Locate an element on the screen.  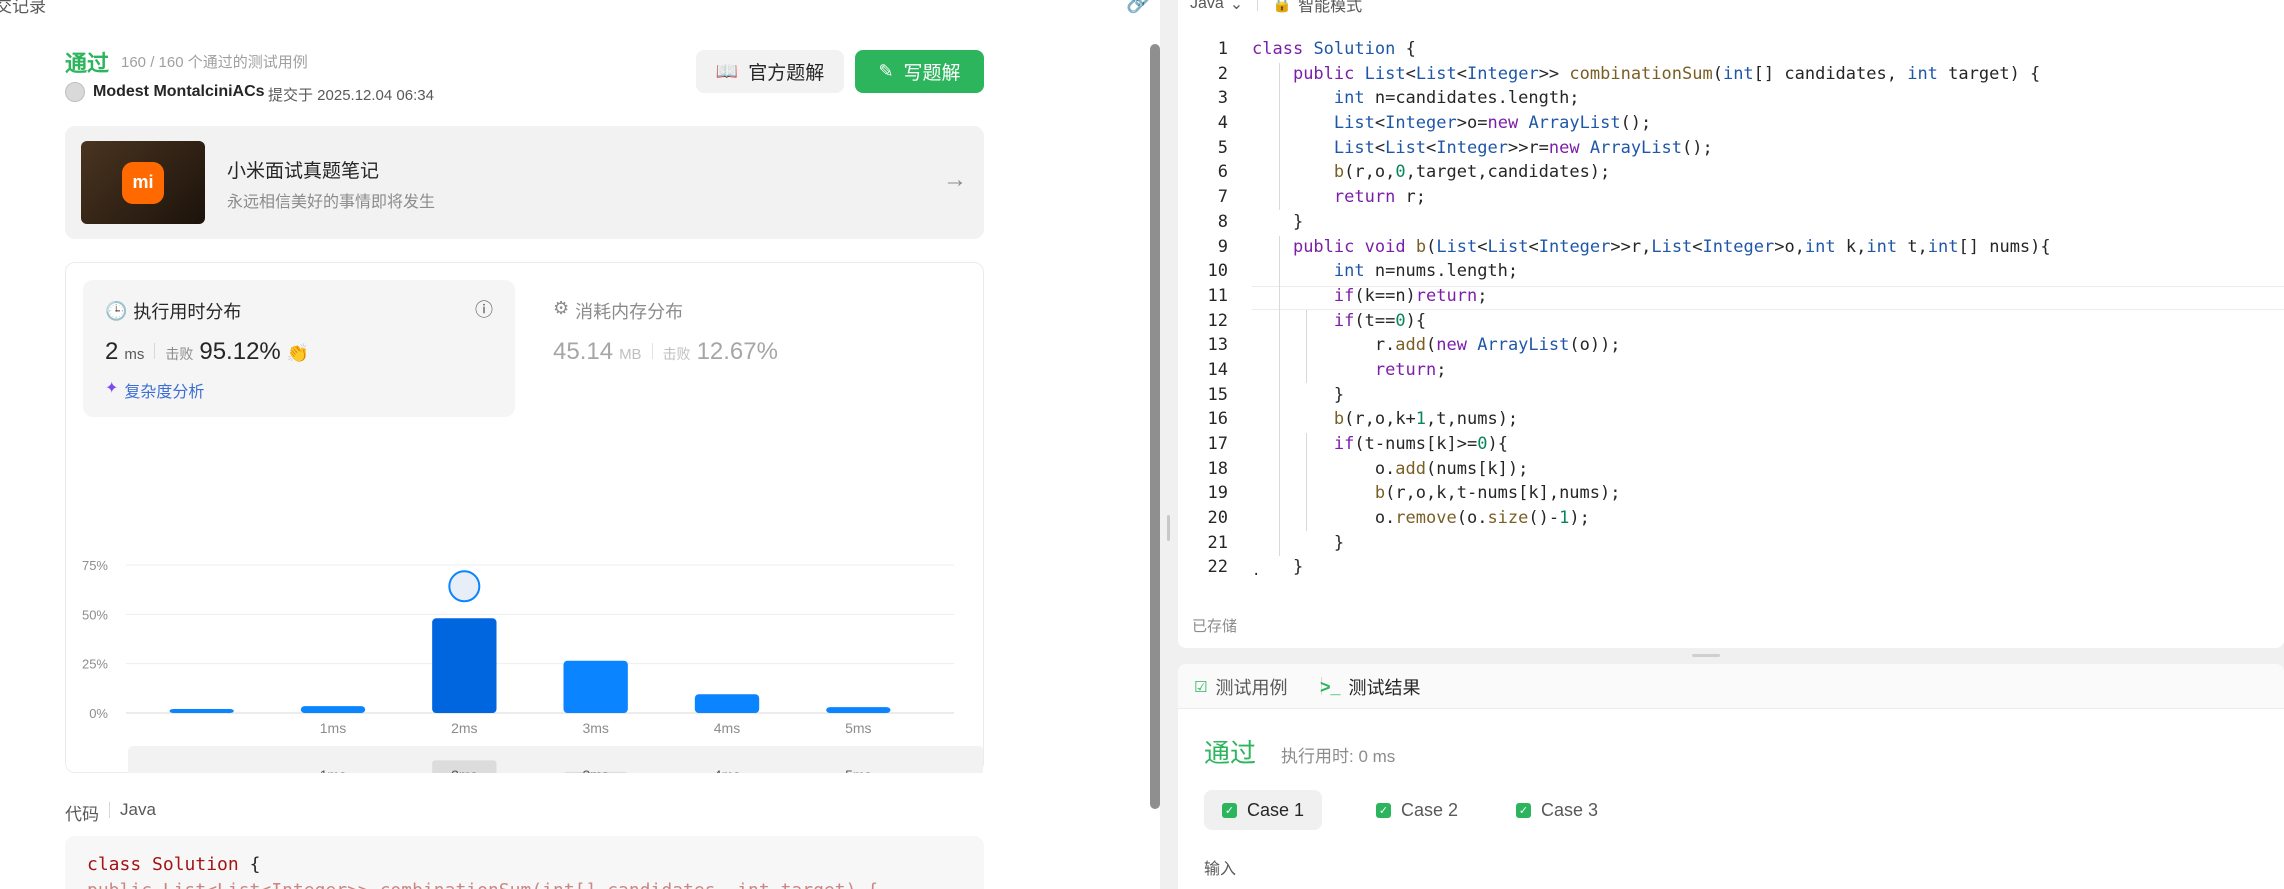
panel-splitter is located at coordinates (1169, 444).